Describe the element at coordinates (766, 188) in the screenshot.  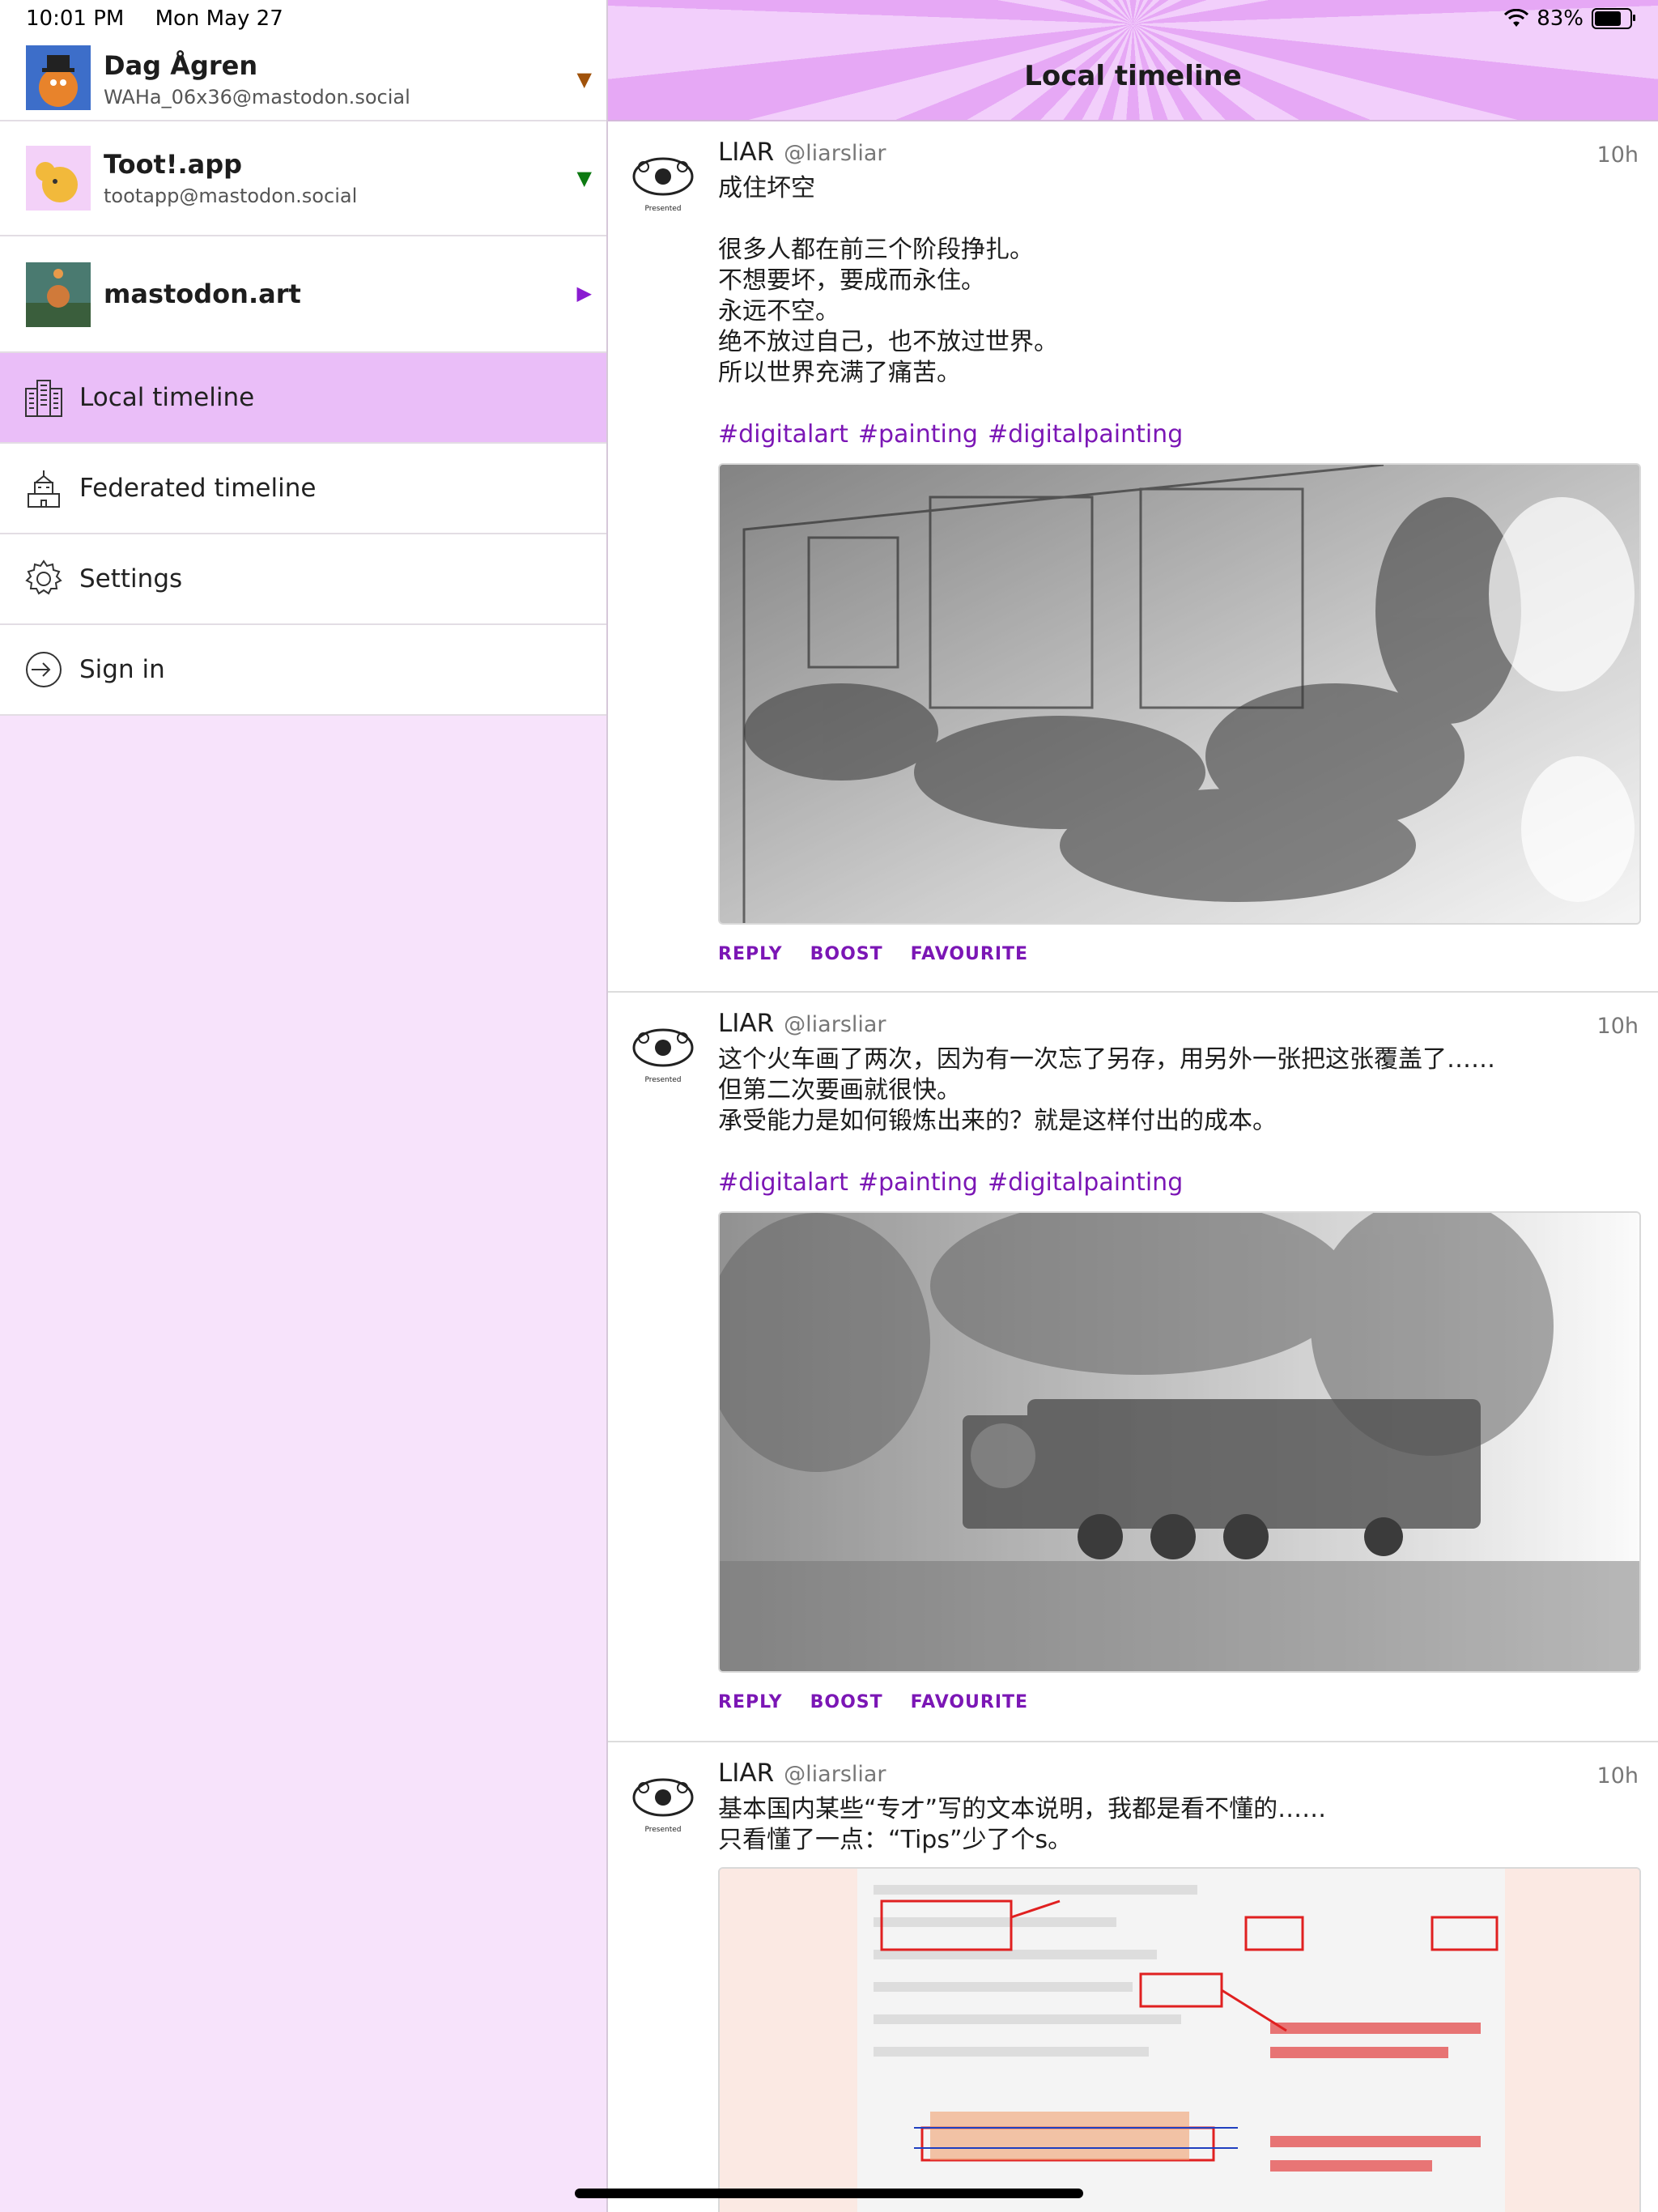
I see `post-text-line: 成住坏空` at that location.